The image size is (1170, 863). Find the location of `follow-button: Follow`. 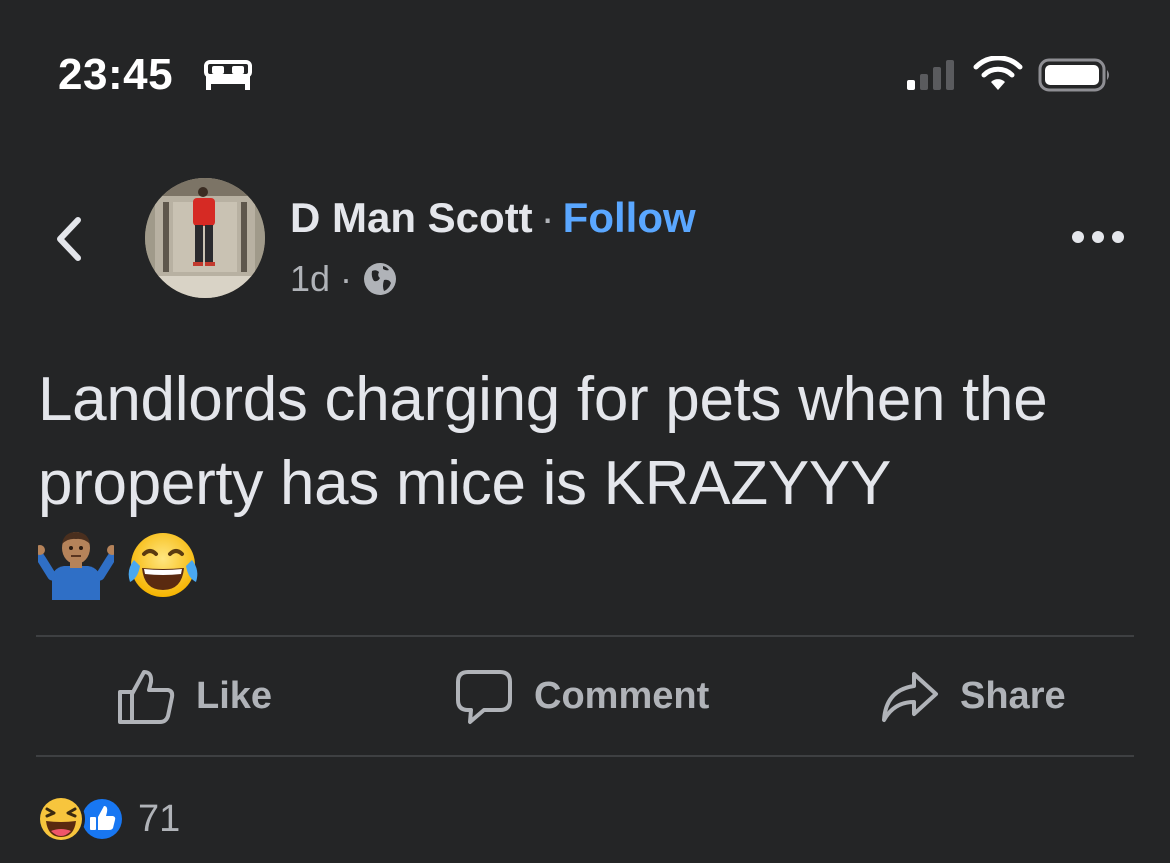

follow-button: Follow is located at coordinates (629, 217).